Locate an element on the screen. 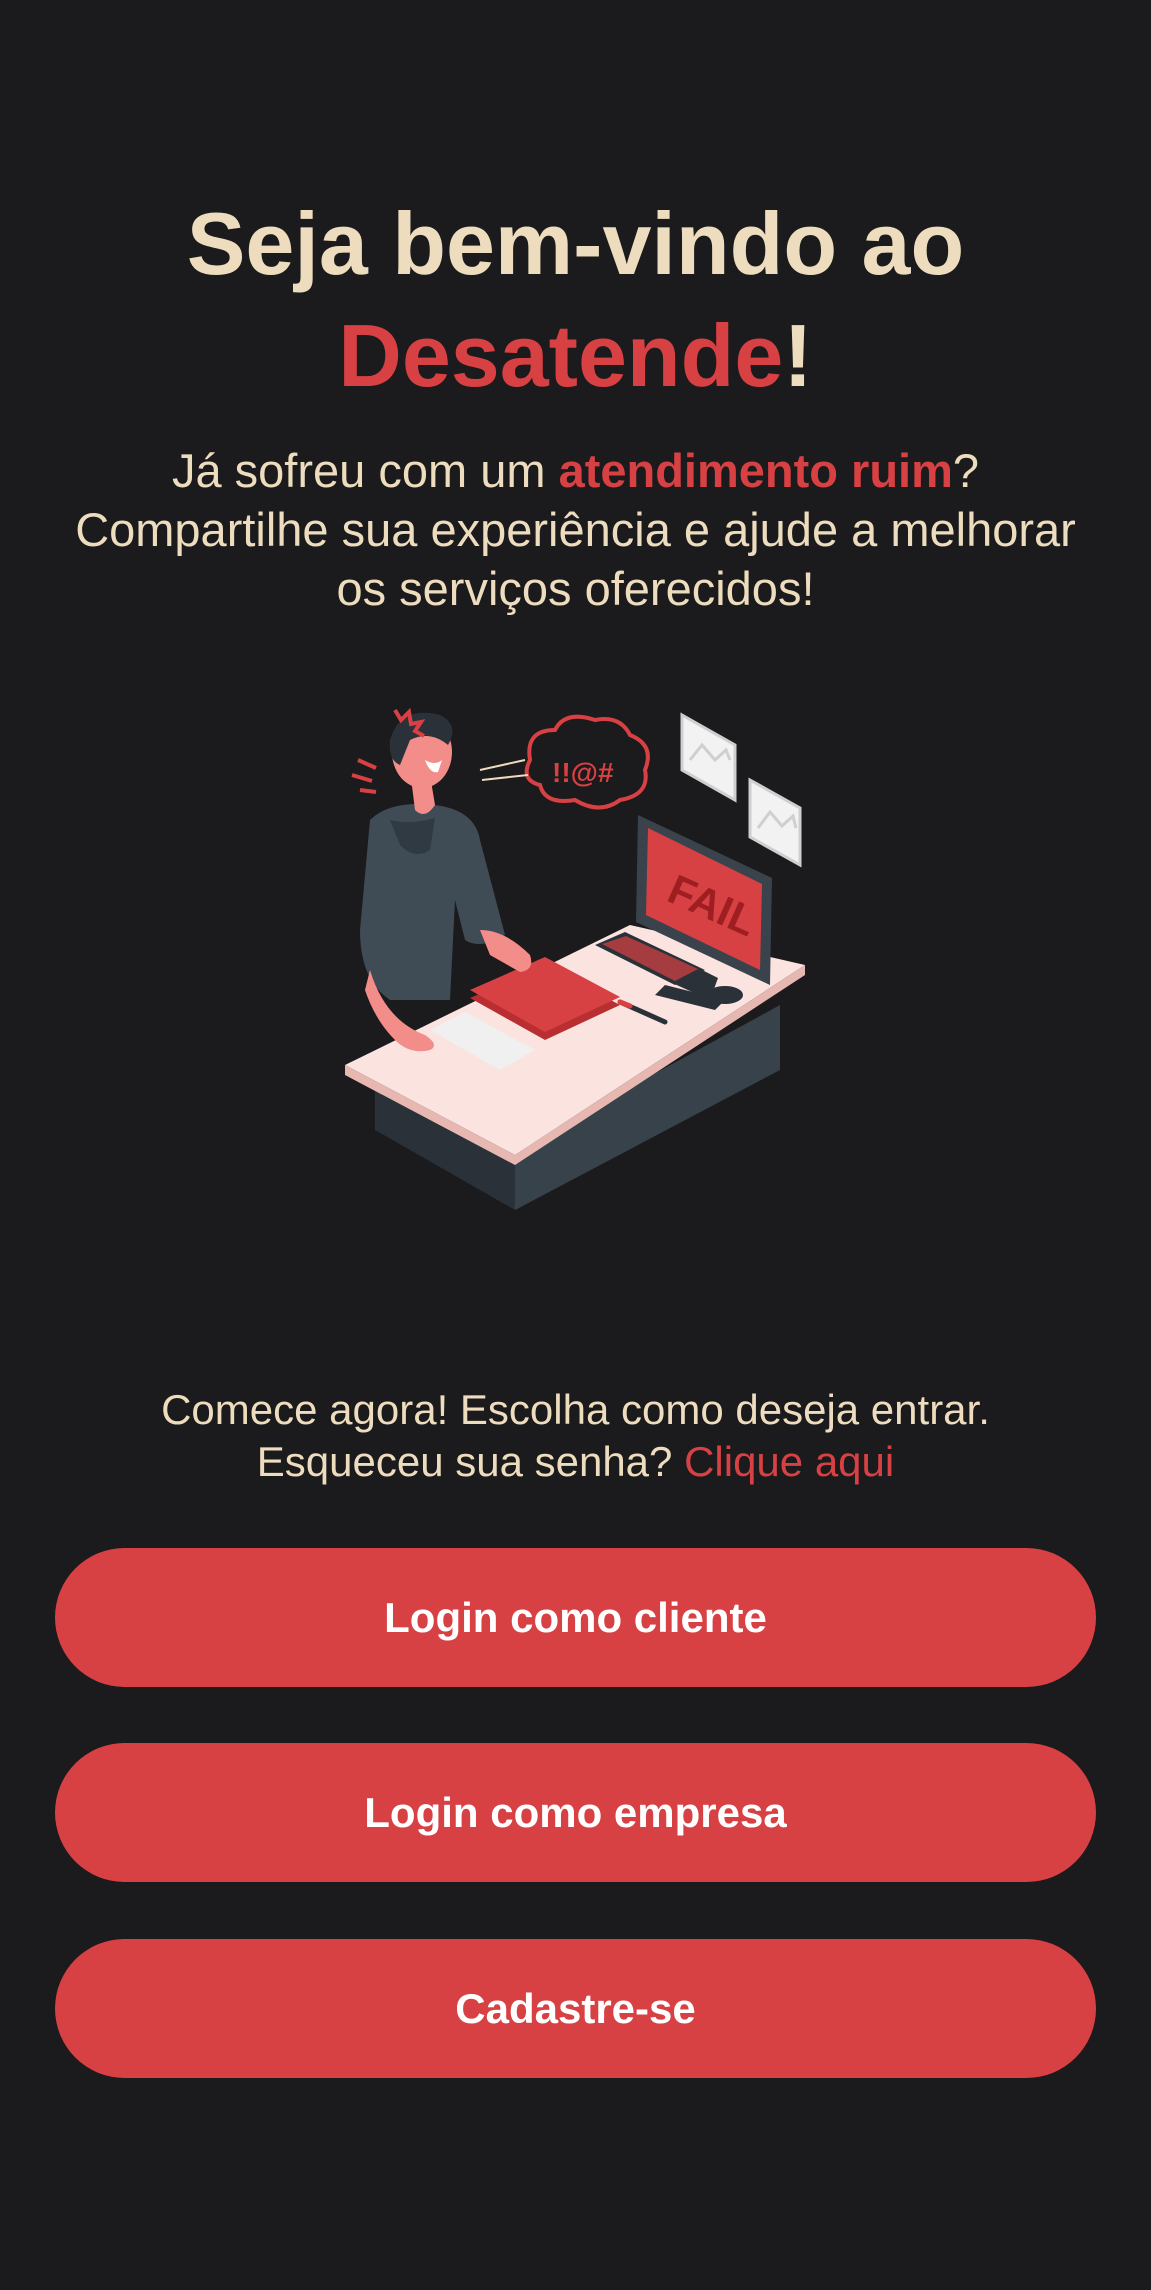  wall-frames is located at coordinates (741, 790).